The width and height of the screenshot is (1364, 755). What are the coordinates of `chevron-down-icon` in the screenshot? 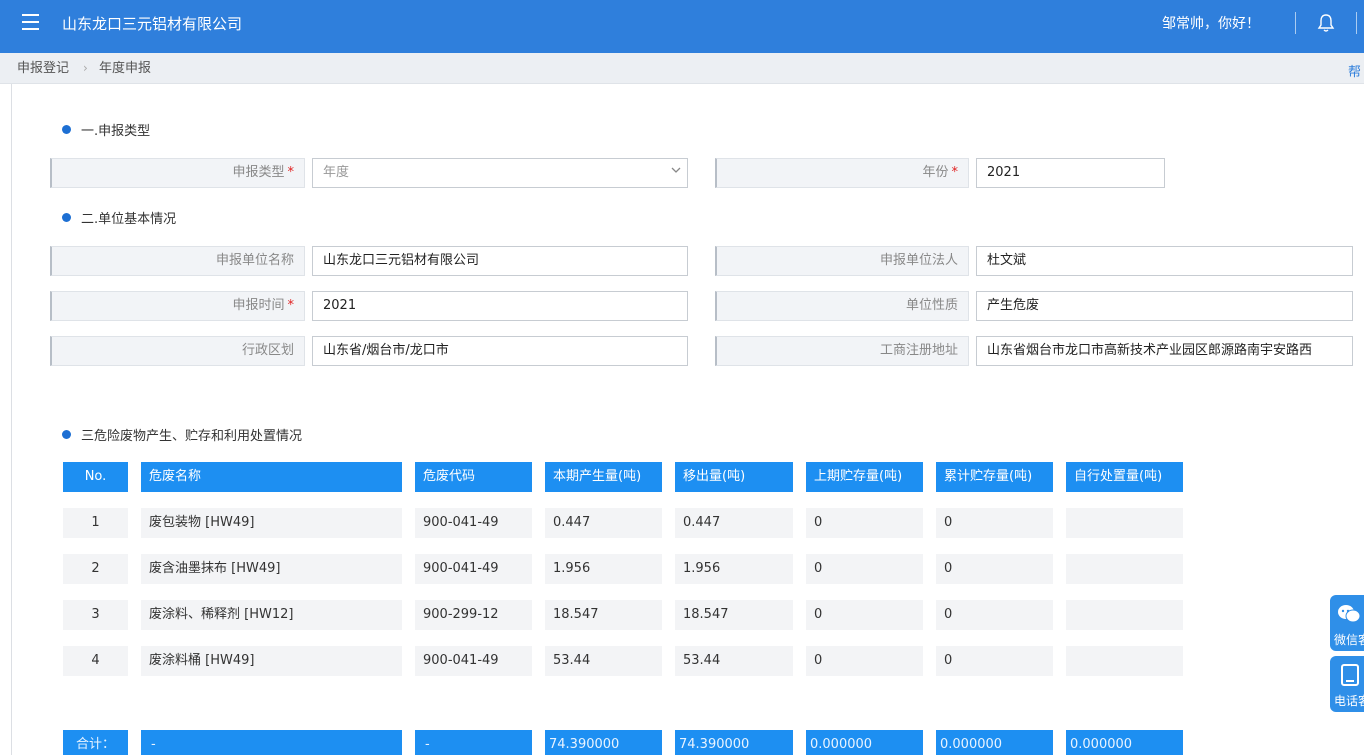 It's located at (676, 170).